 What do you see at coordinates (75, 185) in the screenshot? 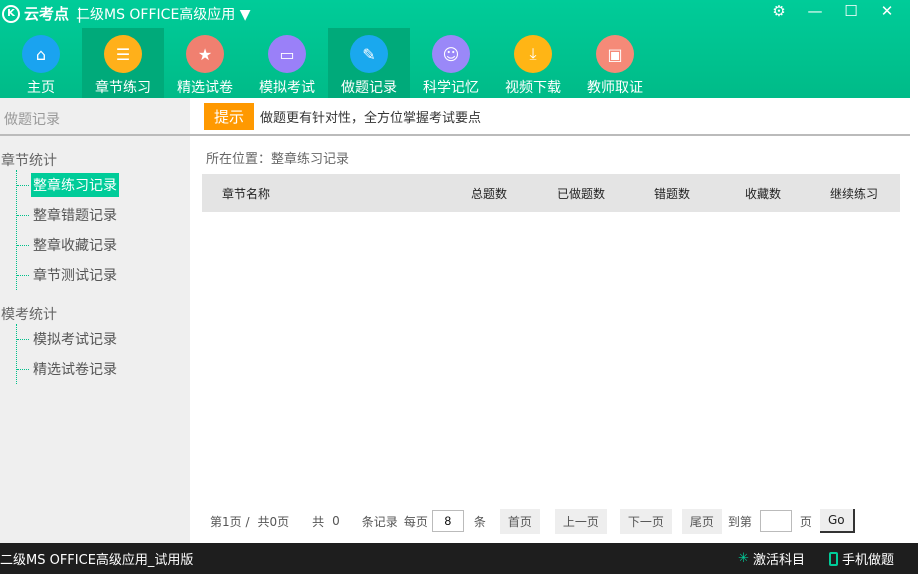
I see `sidebar-item-label: 整章练习记录` at bounding box center [75, 185].